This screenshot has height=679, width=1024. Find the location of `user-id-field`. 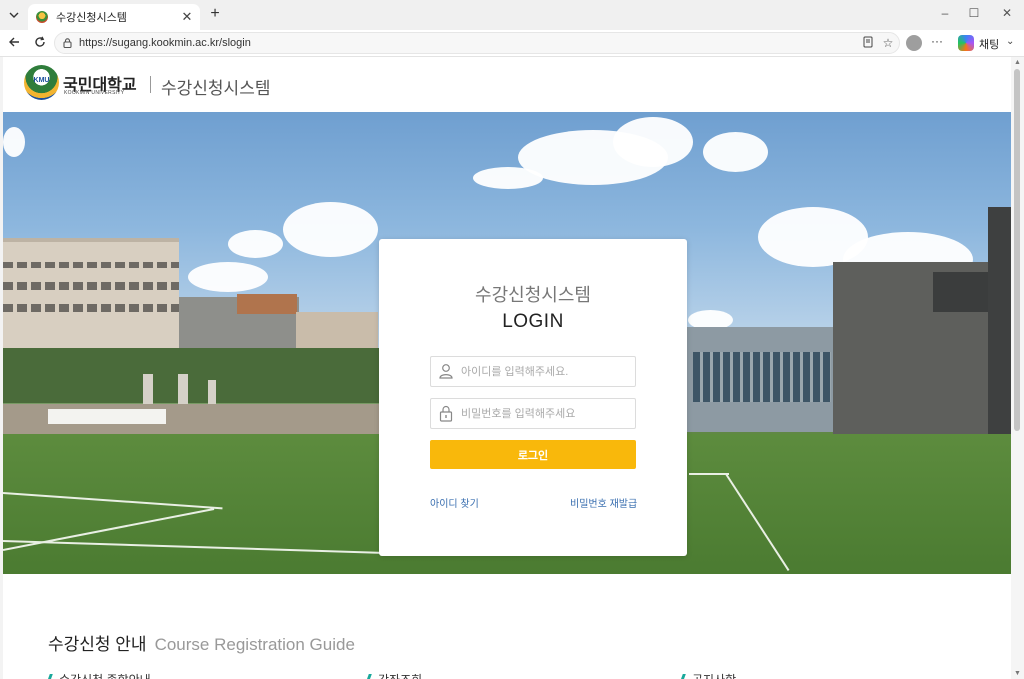

user-id-field is located at coordinates (533, 371).